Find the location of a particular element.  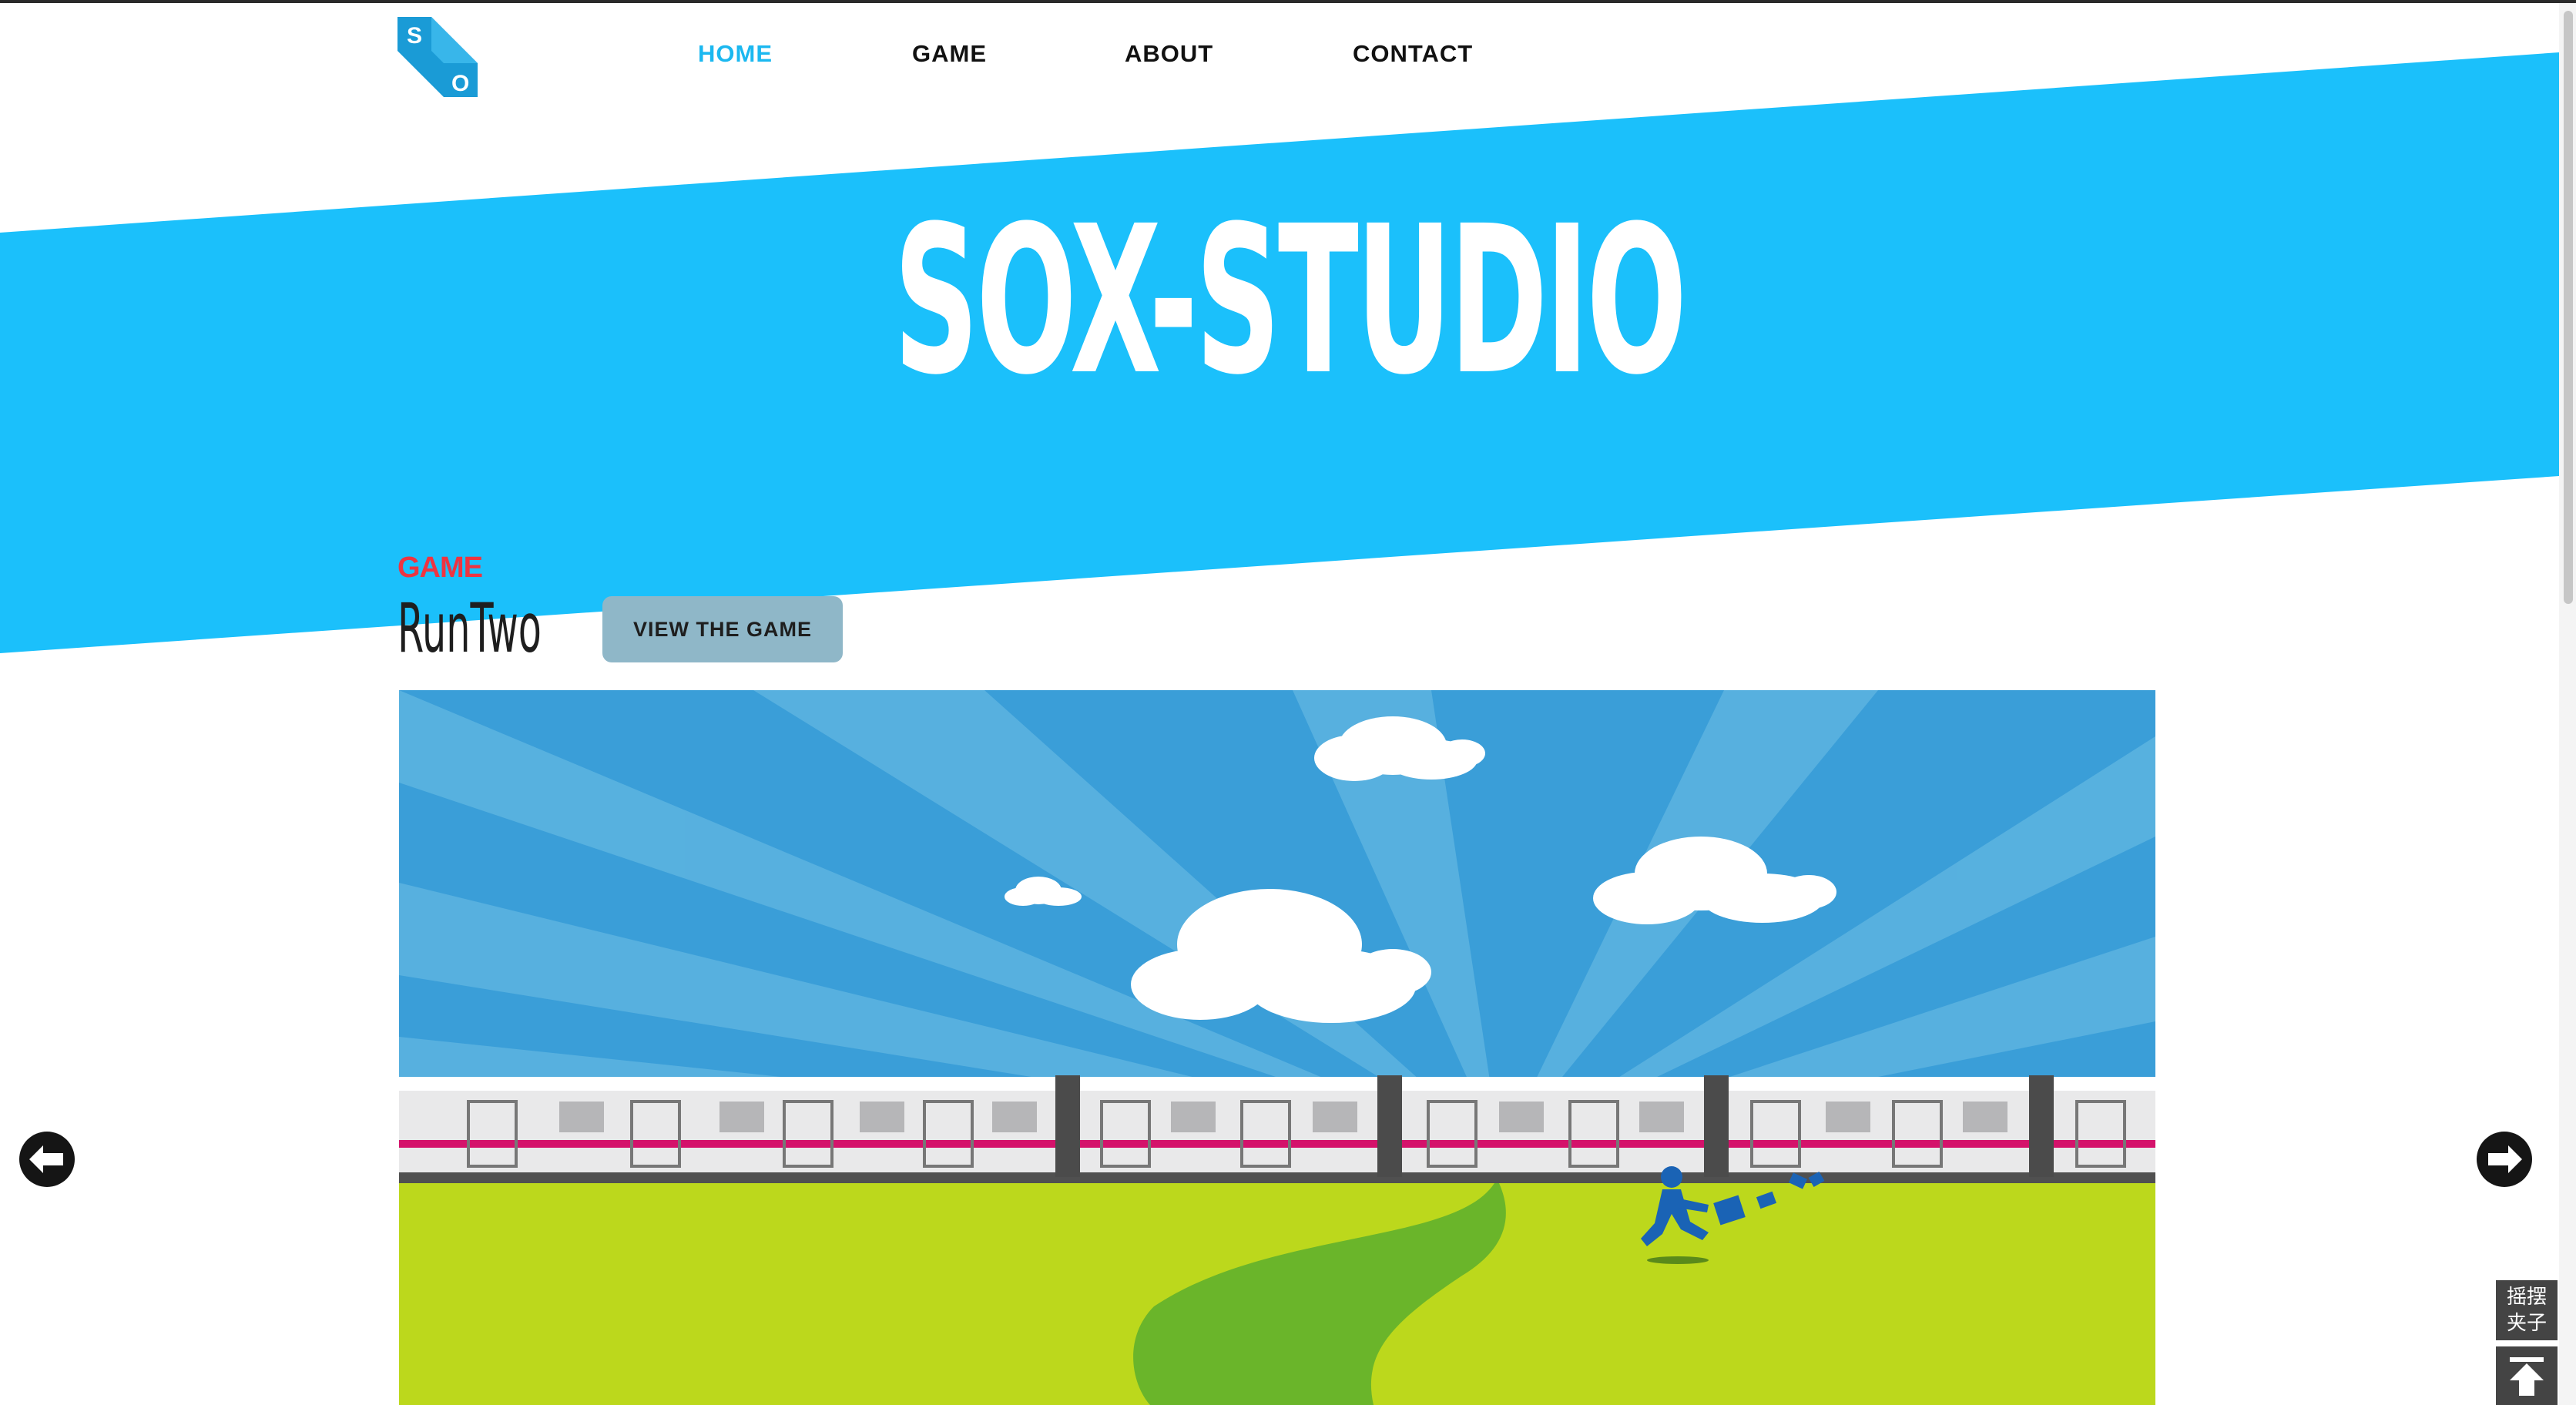

view-game-button: VIEW THE GAME is located at coordinates (722, 629).